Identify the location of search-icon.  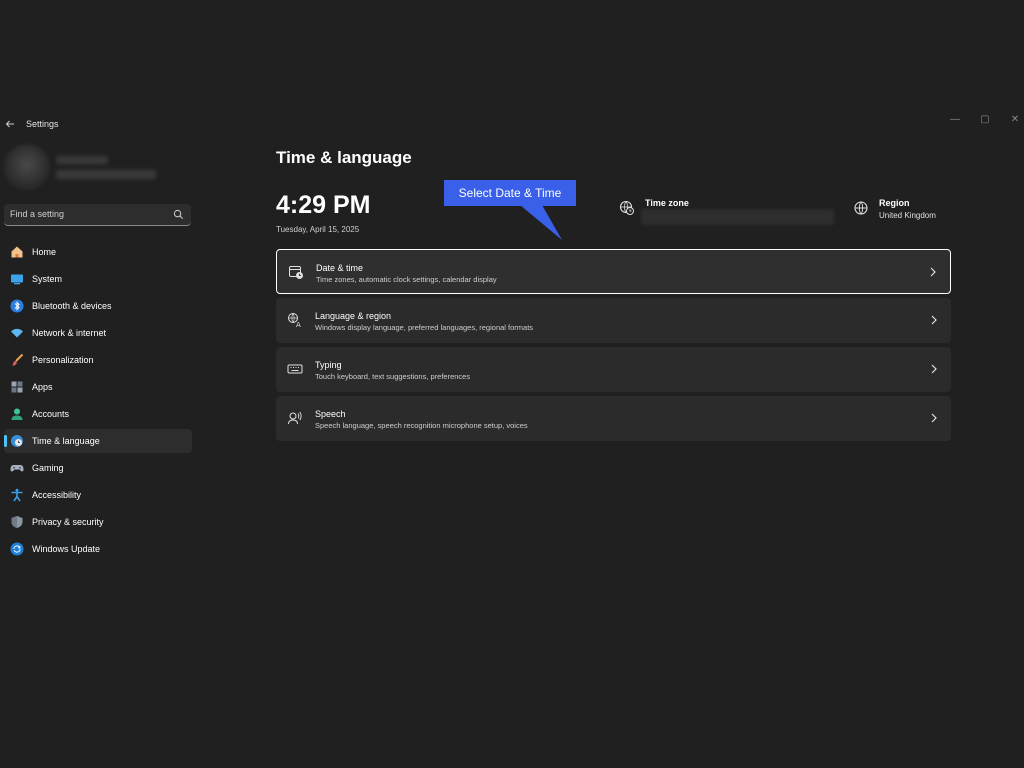
(178, 214).